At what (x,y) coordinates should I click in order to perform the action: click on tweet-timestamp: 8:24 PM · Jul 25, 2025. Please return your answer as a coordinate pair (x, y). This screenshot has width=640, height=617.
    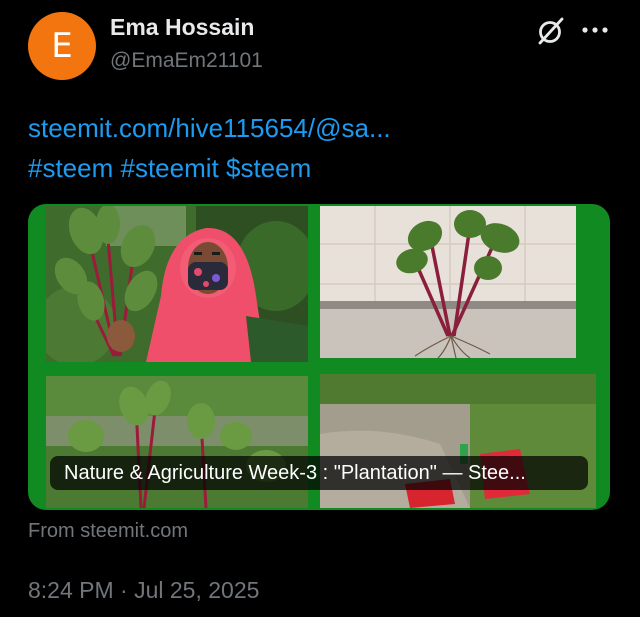
    Looking at the image, I should click on (143, 590).